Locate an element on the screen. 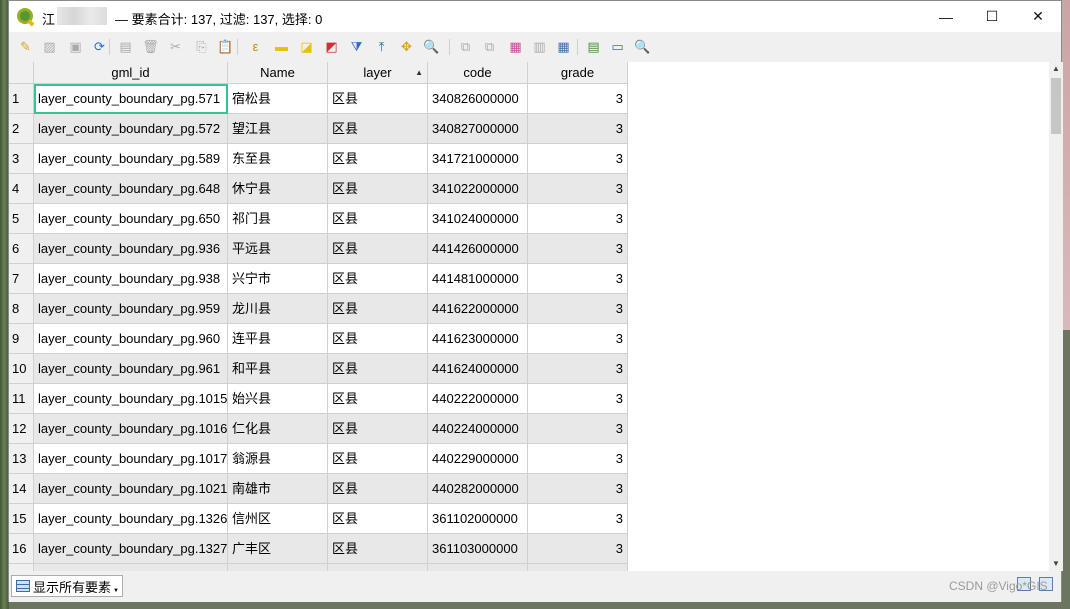 The height and width of the screenshot is (609, 1070). row-number-header: 1 is located at coordinates (21, 99).